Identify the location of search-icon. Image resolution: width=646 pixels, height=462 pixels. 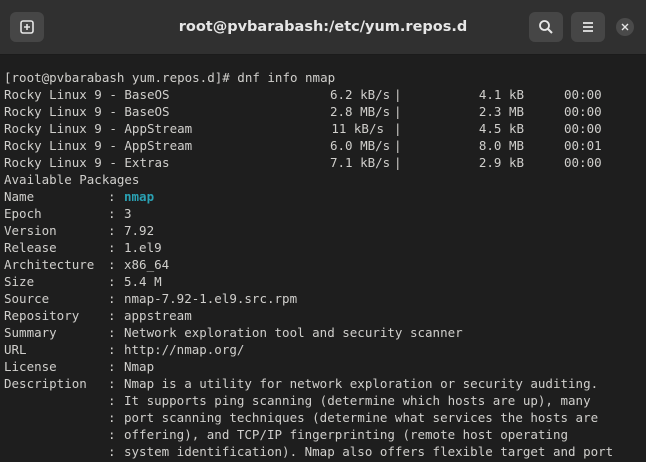
(546, 27).